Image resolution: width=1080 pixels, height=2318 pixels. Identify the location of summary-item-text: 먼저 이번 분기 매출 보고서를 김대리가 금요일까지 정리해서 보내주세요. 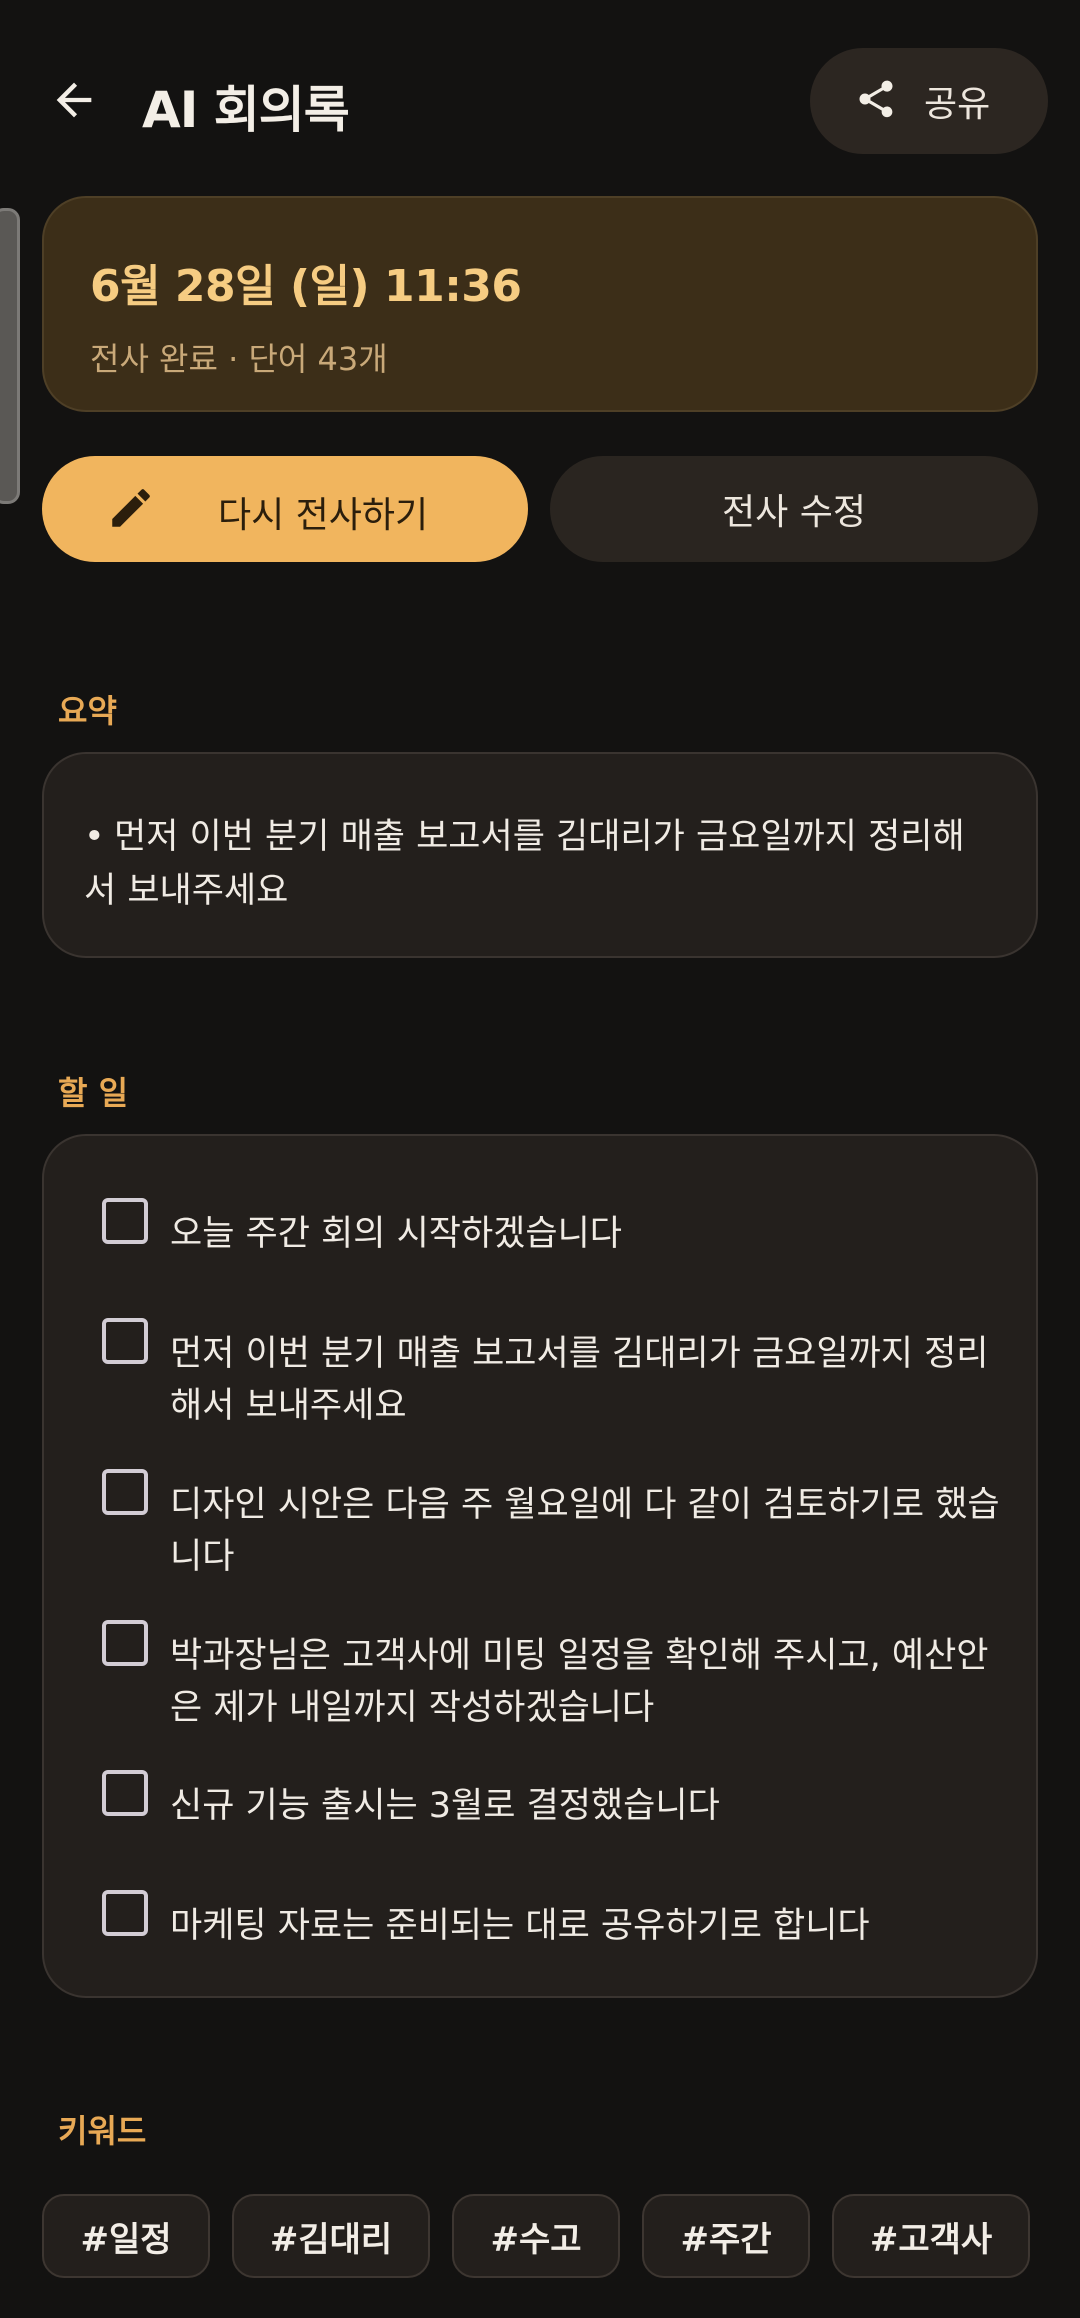
(524, 864).